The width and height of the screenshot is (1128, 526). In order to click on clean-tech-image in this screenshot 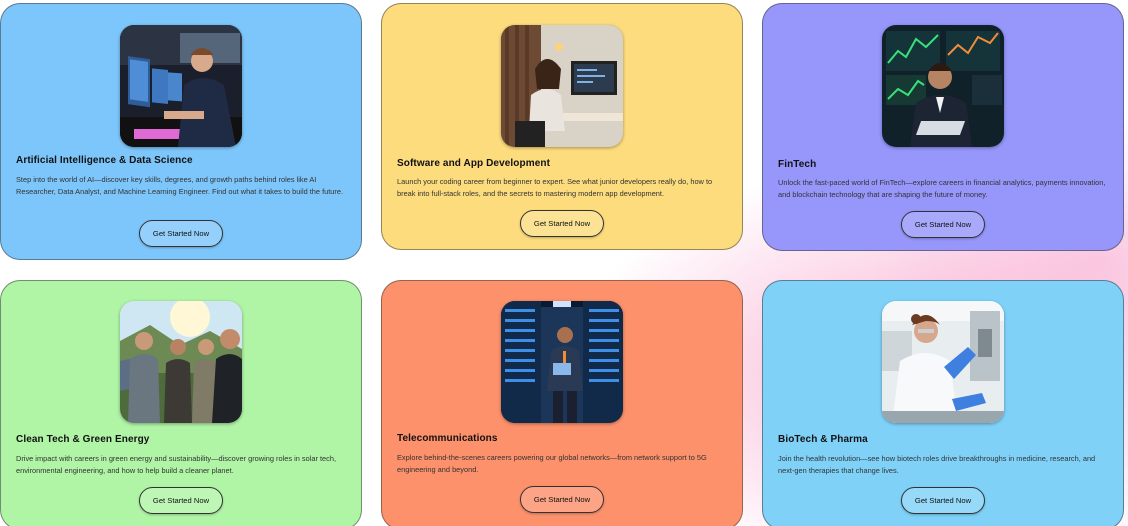, I will do `click(181, 362)`.